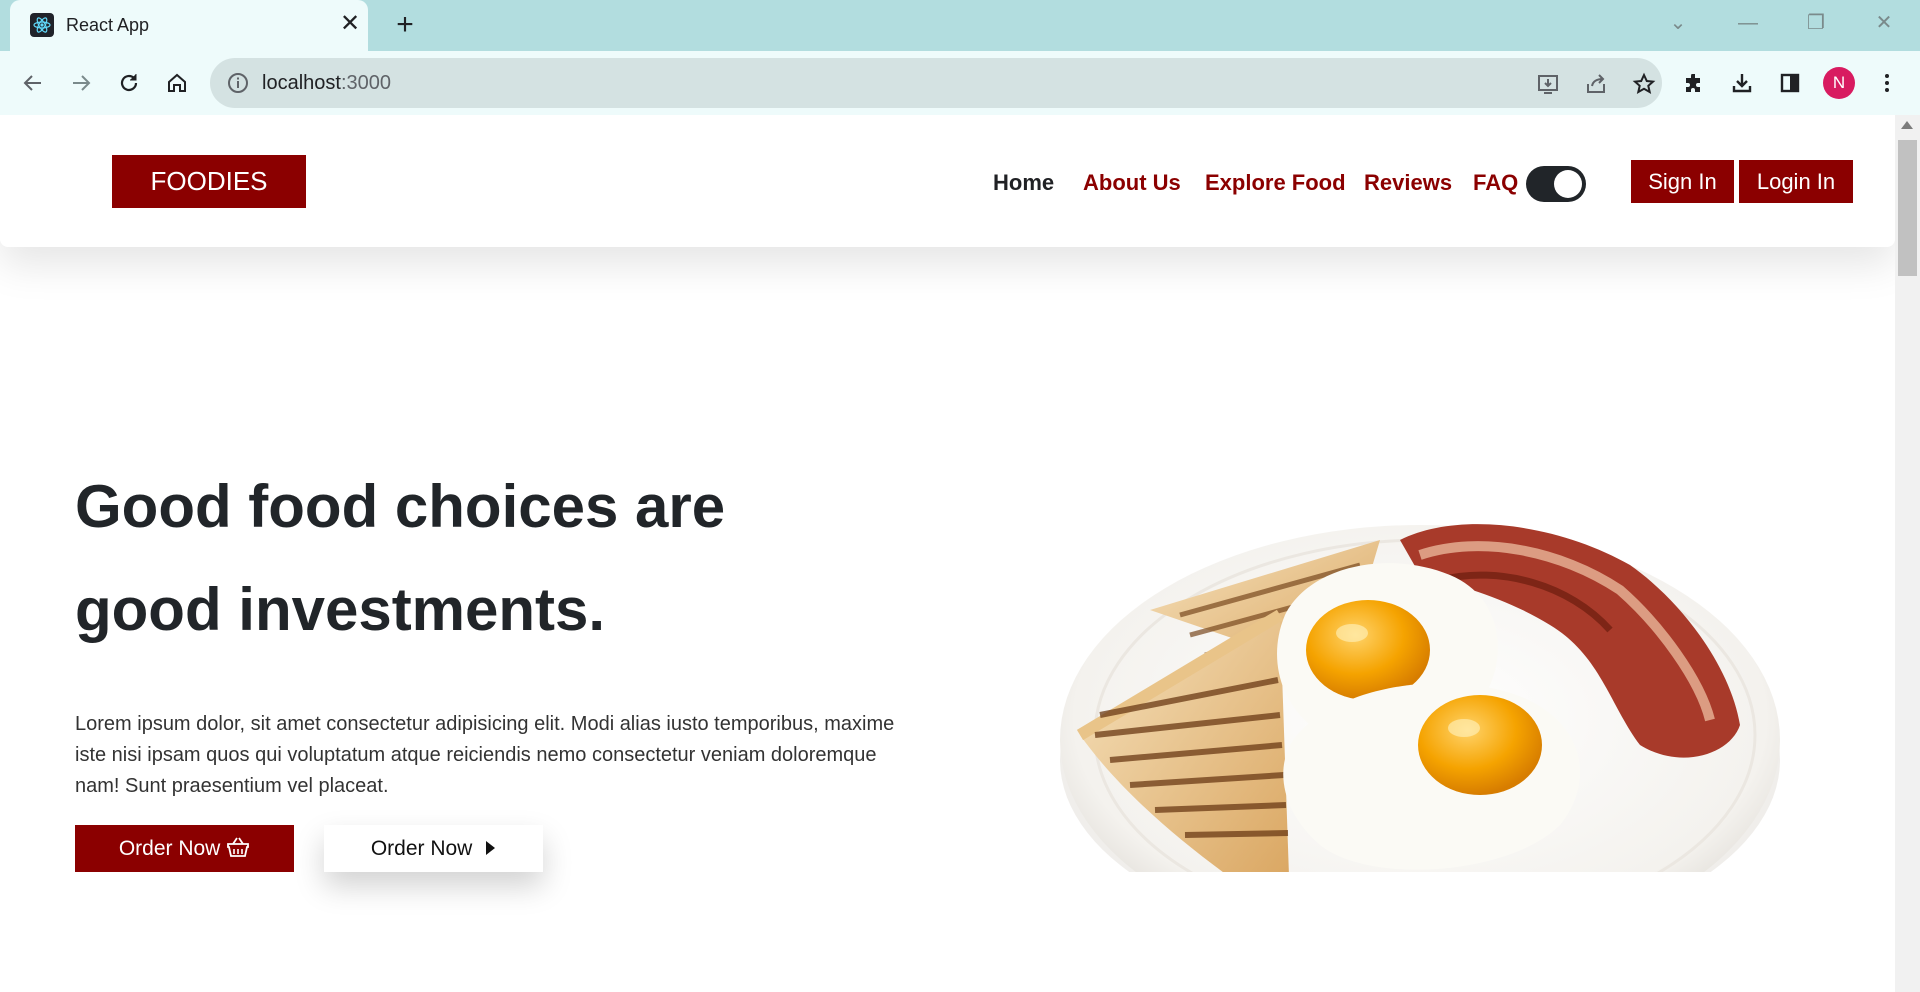 The height and width of the screenshot is (992, 1920). I want to click on side-panel-icon, so click(1790, 83).